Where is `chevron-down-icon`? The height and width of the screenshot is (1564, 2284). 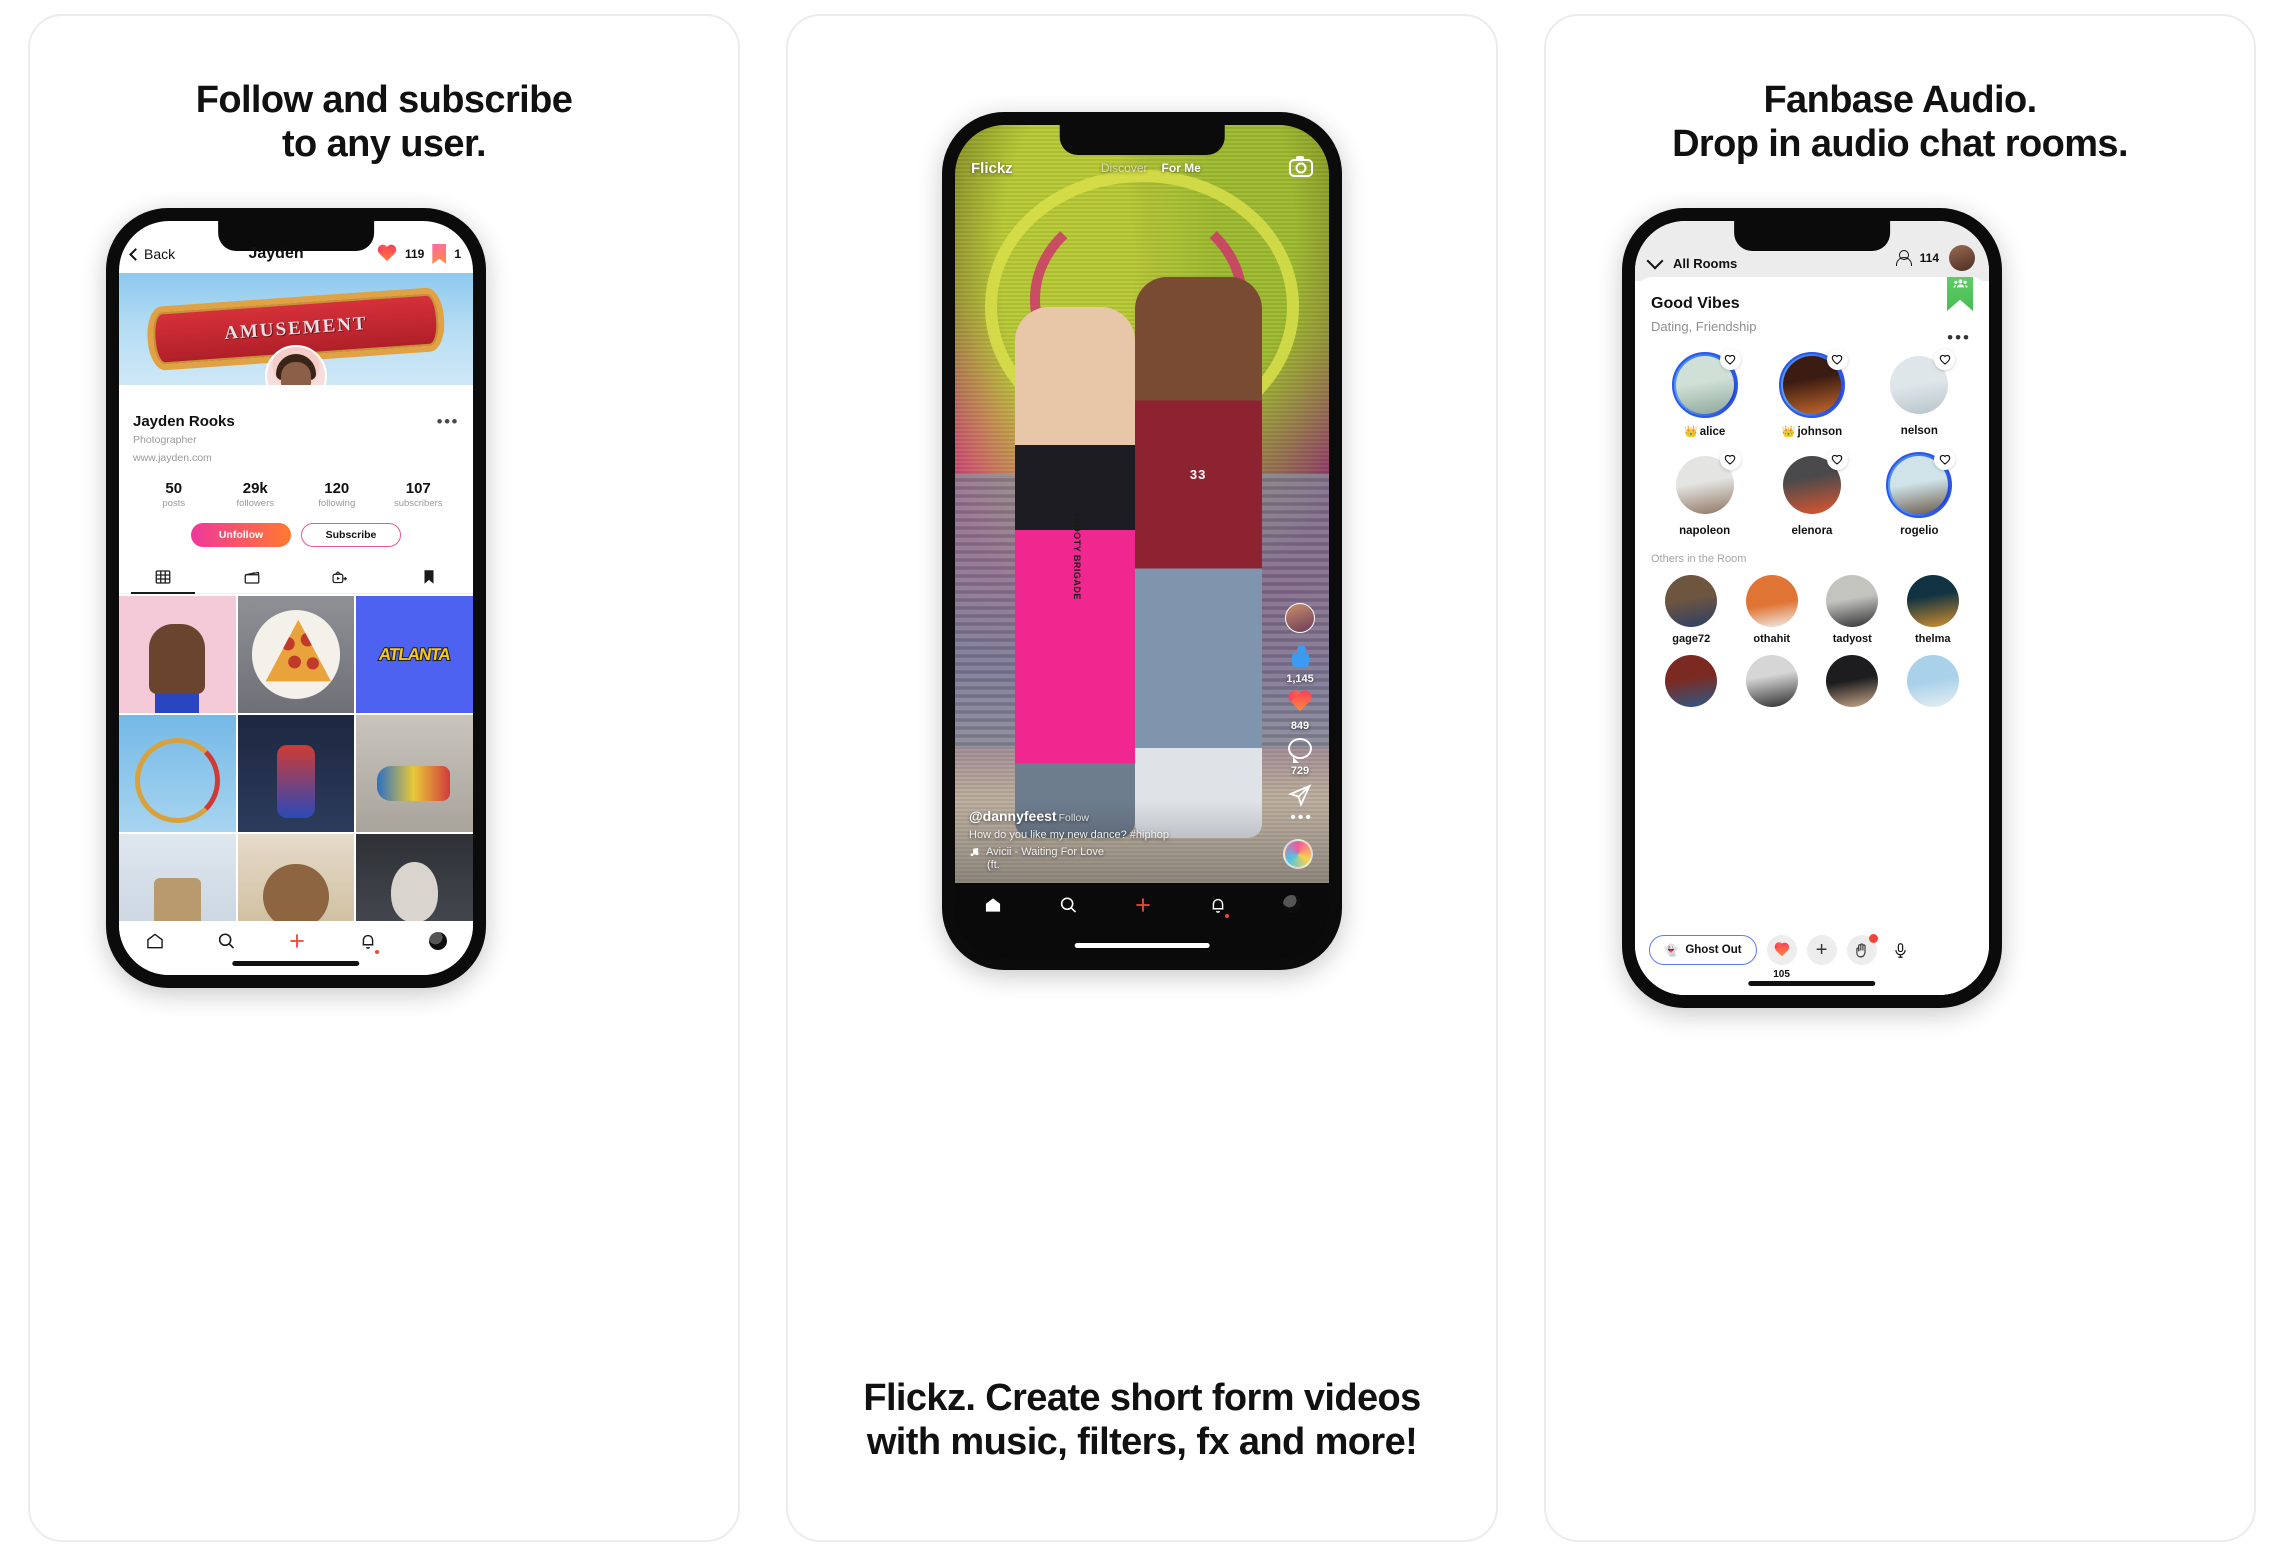
chevron-down-icon is located at coordinates (1655, 261).